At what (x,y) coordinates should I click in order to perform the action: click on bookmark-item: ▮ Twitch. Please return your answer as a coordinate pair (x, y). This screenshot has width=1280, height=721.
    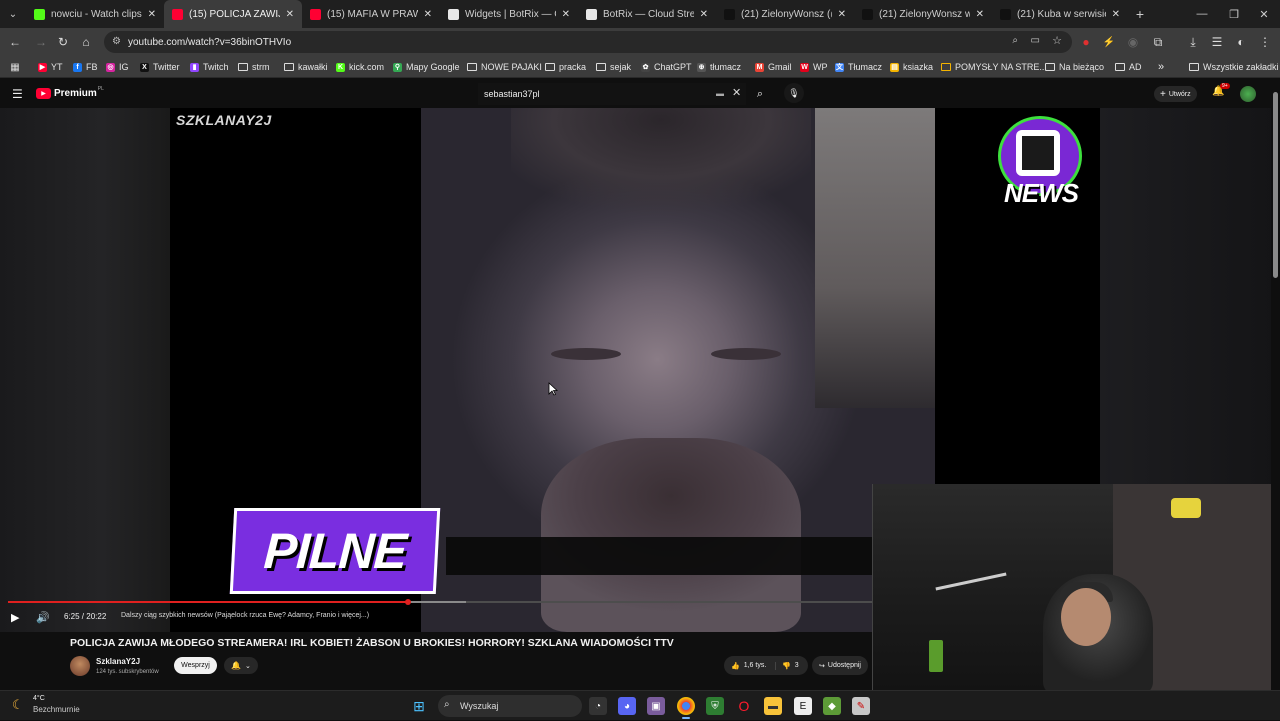
    Looking at the image, I should click on (209, 67).